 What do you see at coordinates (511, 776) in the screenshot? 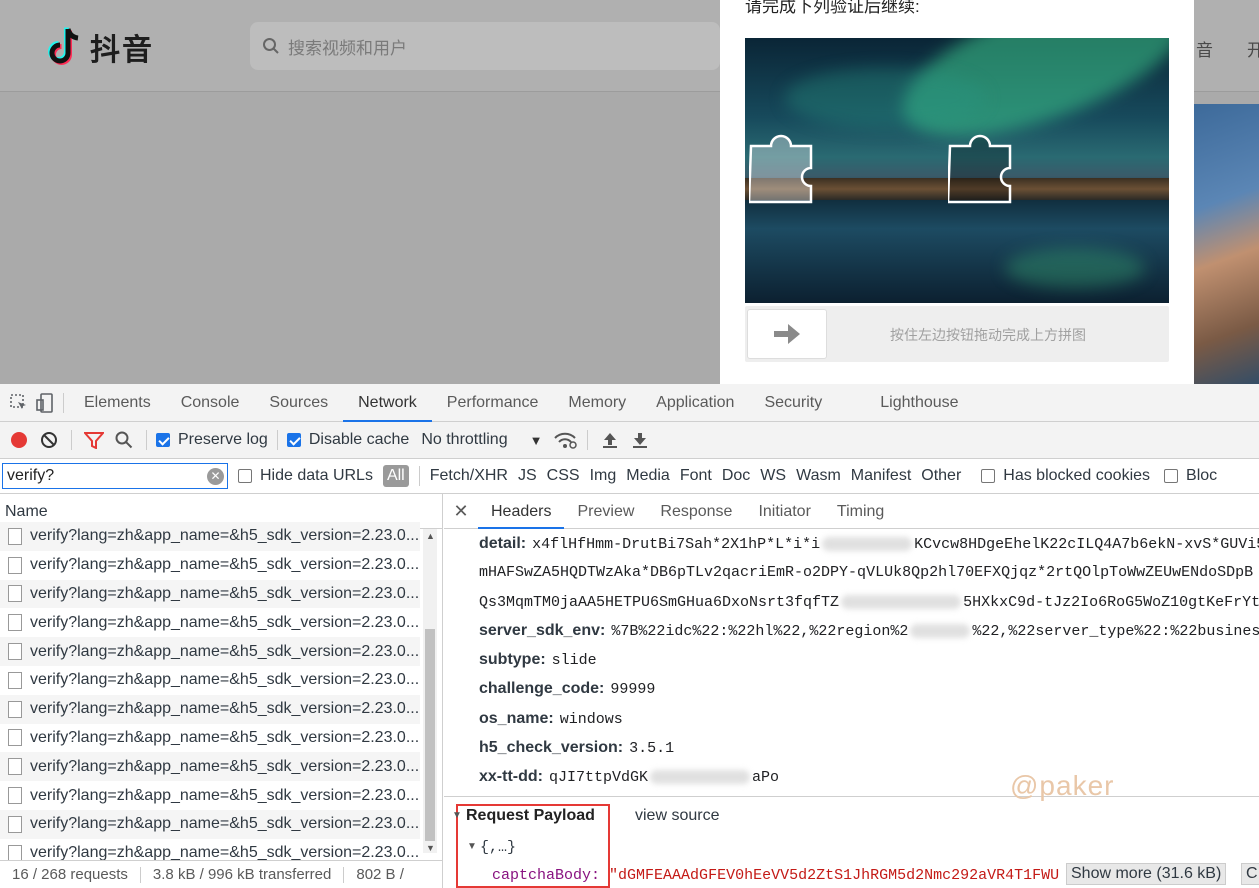
I see `param-key: xx-tt-dd:` at bounding box center [511, 776].